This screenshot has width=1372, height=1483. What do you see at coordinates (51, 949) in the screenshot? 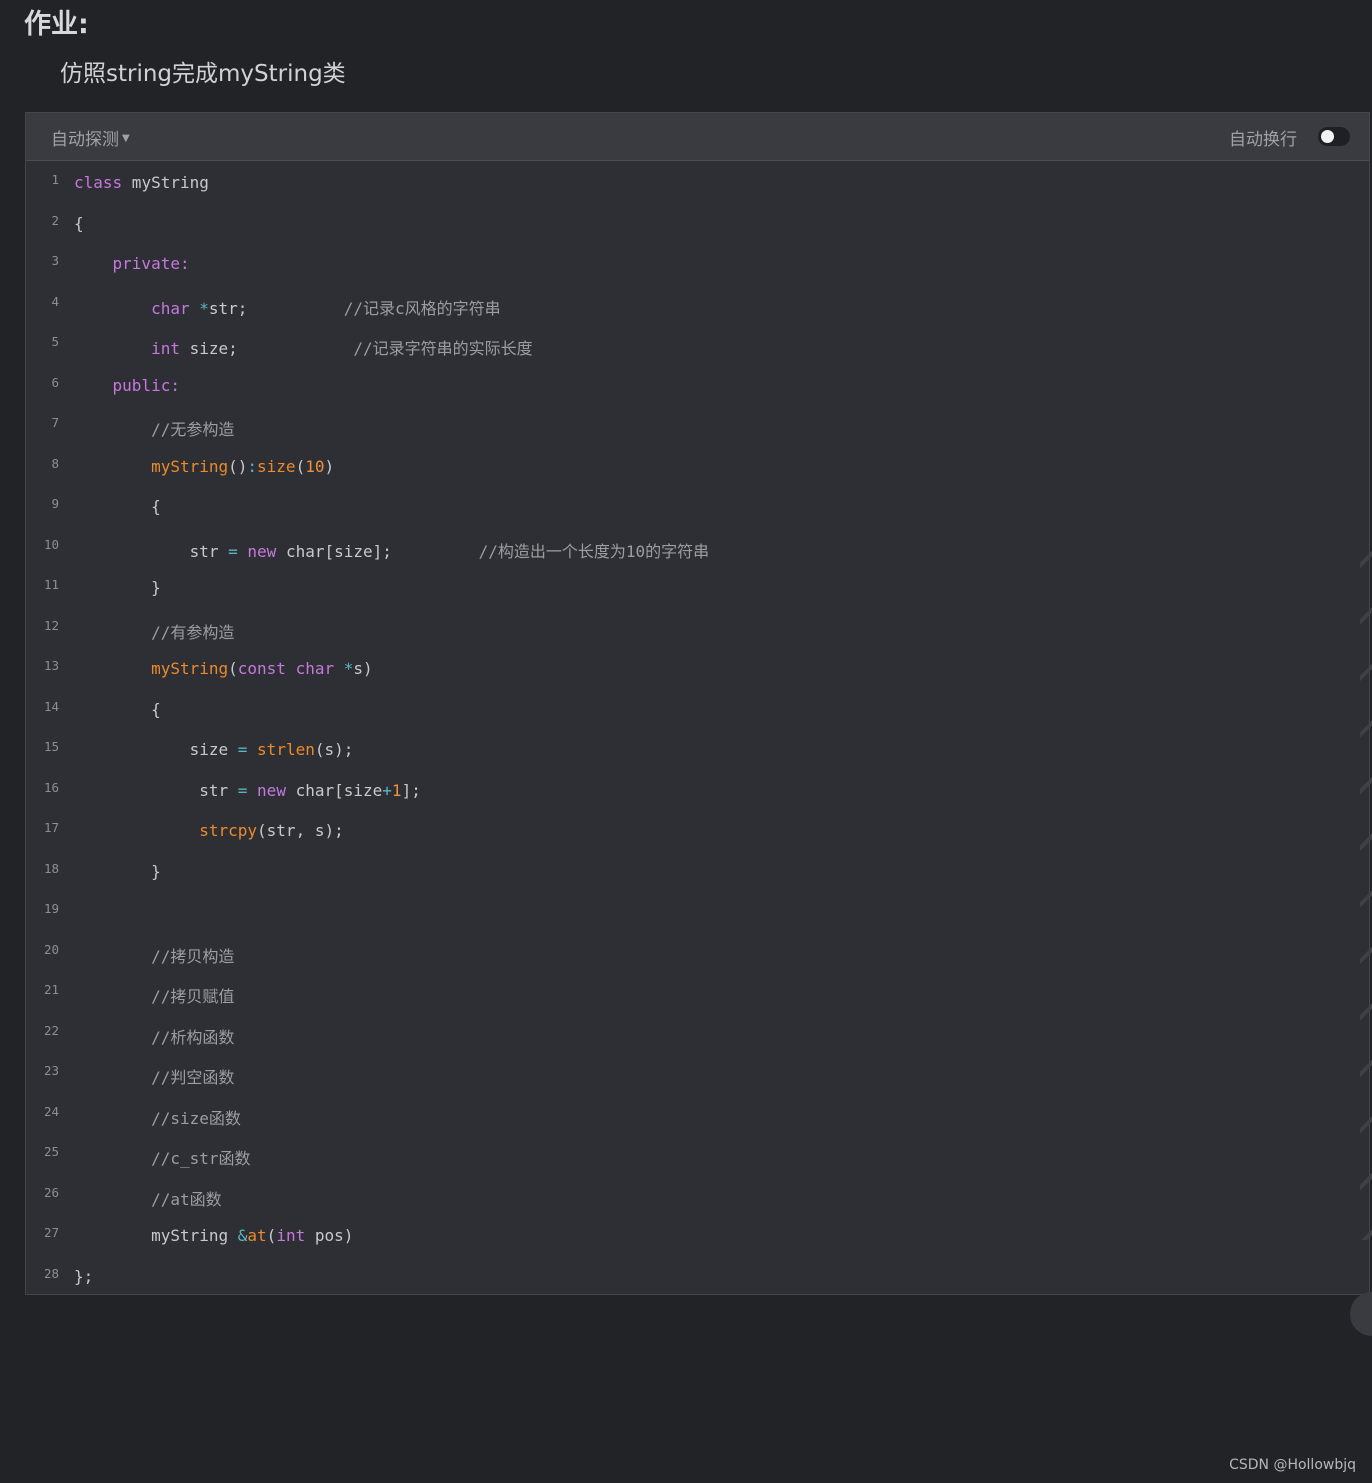
I see `line-number: 20` at bounding box center [51, 949].